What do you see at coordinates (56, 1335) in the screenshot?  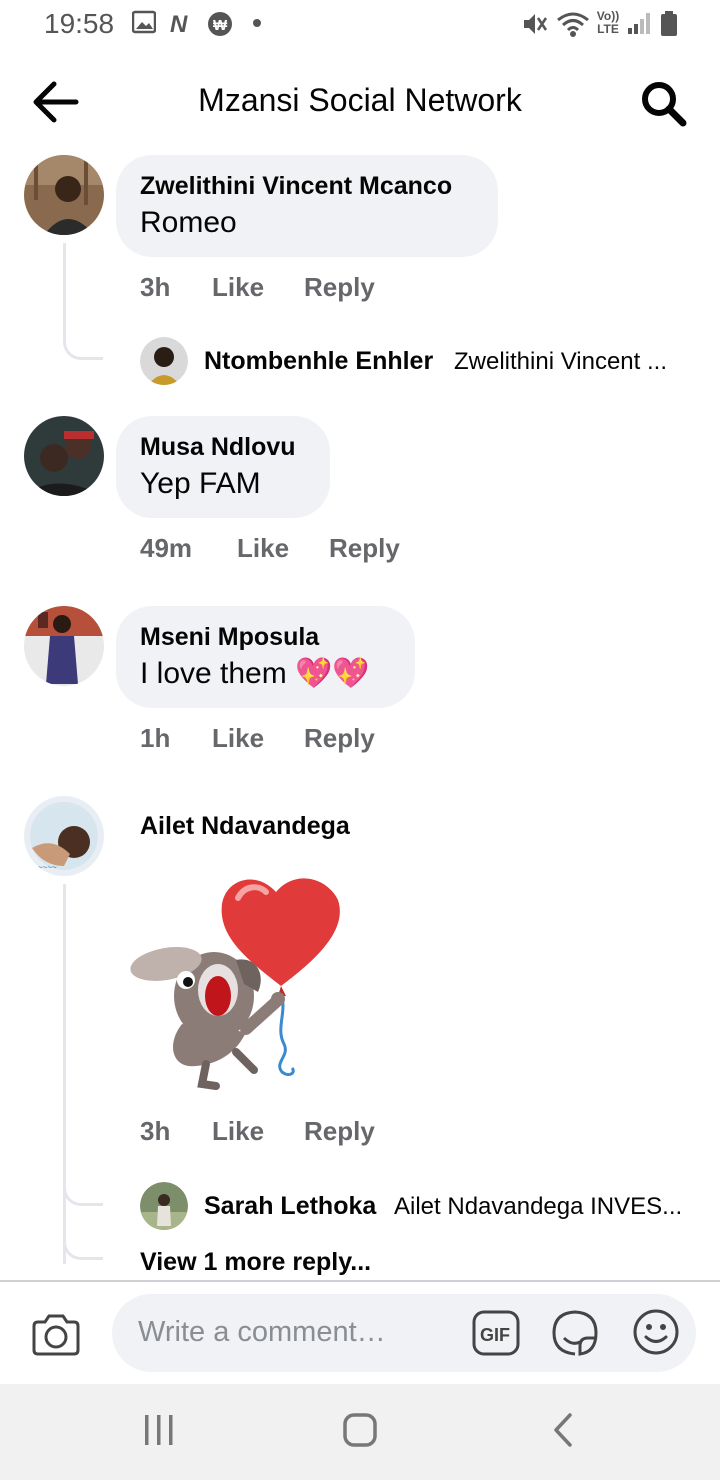 I see `camera-icon` at bounding box center [56, 1335].